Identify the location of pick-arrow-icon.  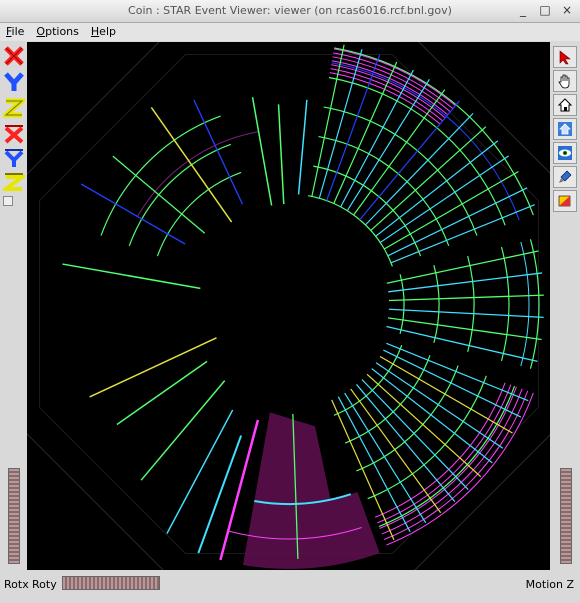
(565, 57).